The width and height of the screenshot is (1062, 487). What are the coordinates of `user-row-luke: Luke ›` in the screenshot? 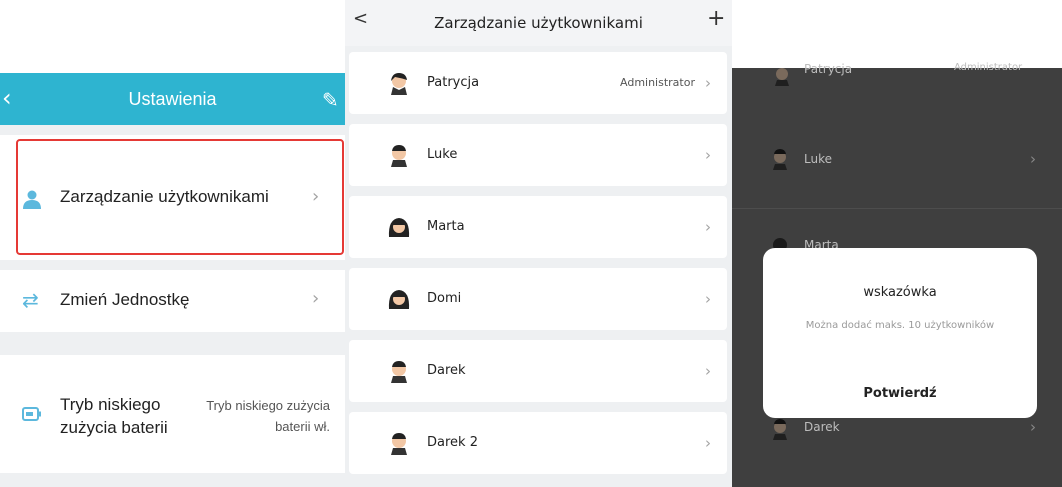 It's located at (538, 155).